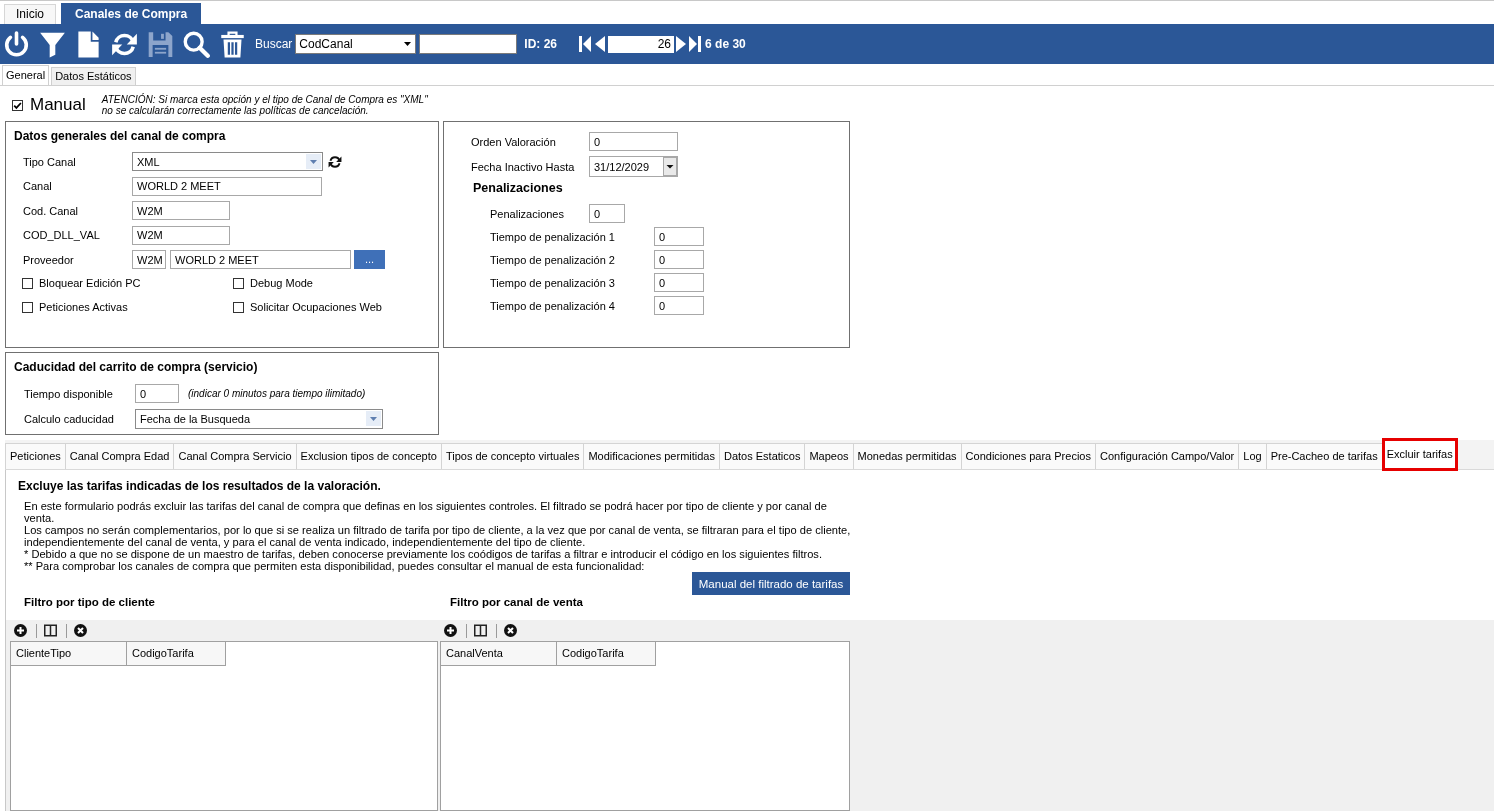 The image size is (1494, 811). Describe the element at coordinates (69, 654) in the screenshot. I see `column-header: ClienteTipo` at that location.